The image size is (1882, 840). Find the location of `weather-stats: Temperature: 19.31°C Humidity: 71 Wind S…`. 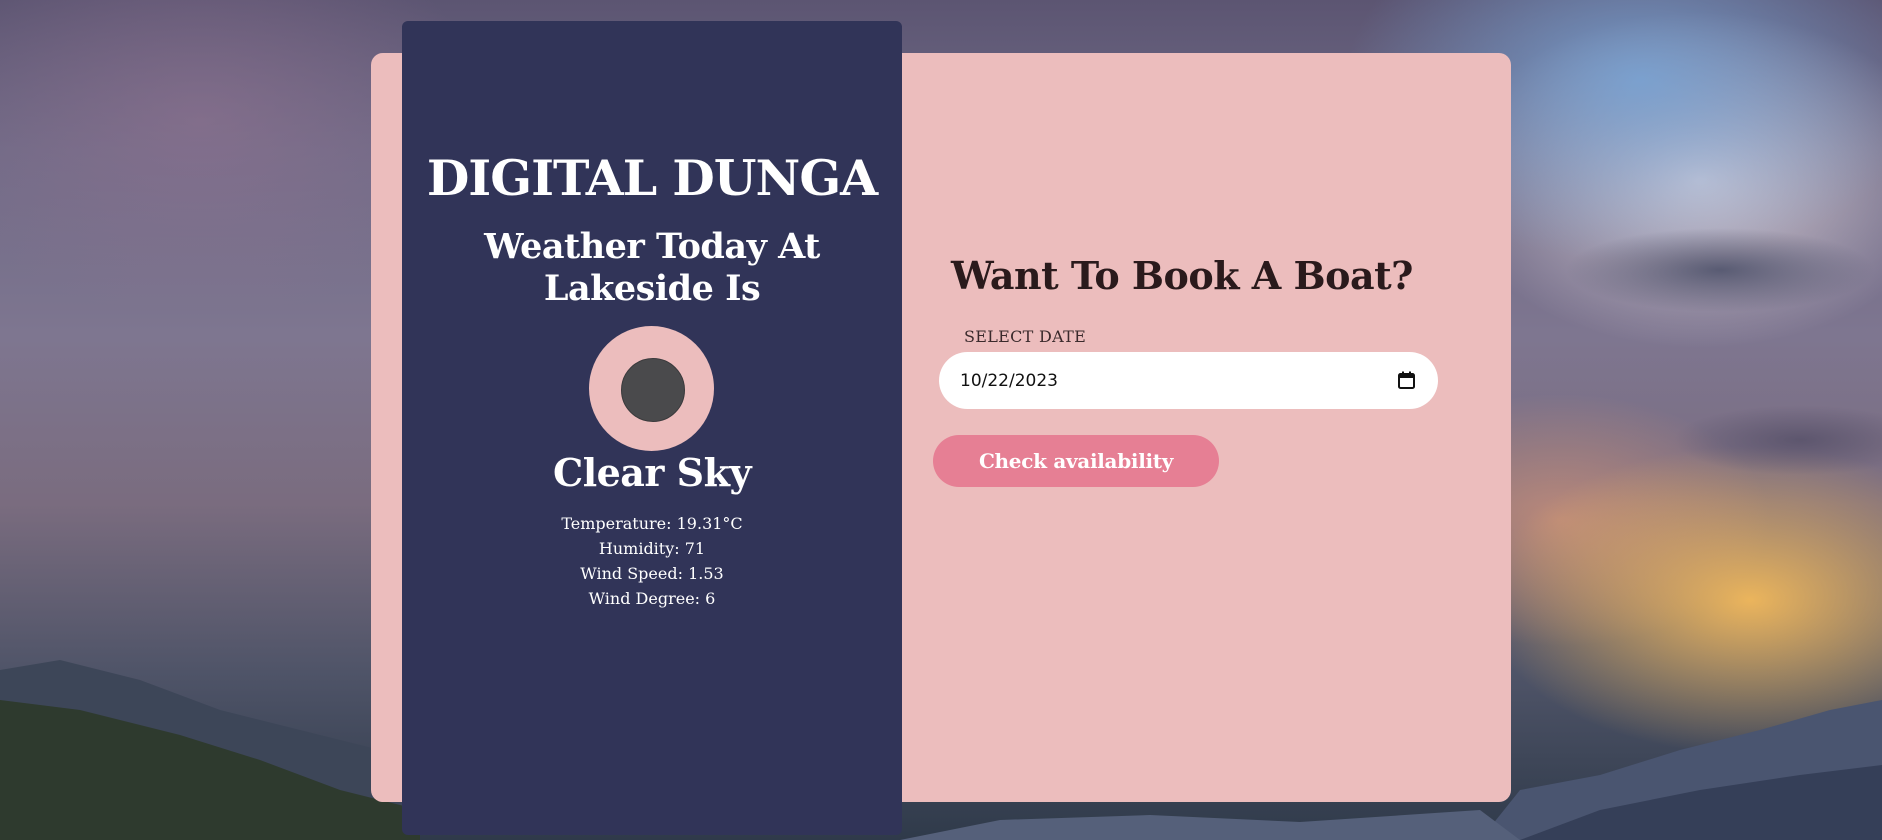

weather-stats: Temperature: 19.31°C Humidity: 71 Wind S… is located at coordinates (652, 561).